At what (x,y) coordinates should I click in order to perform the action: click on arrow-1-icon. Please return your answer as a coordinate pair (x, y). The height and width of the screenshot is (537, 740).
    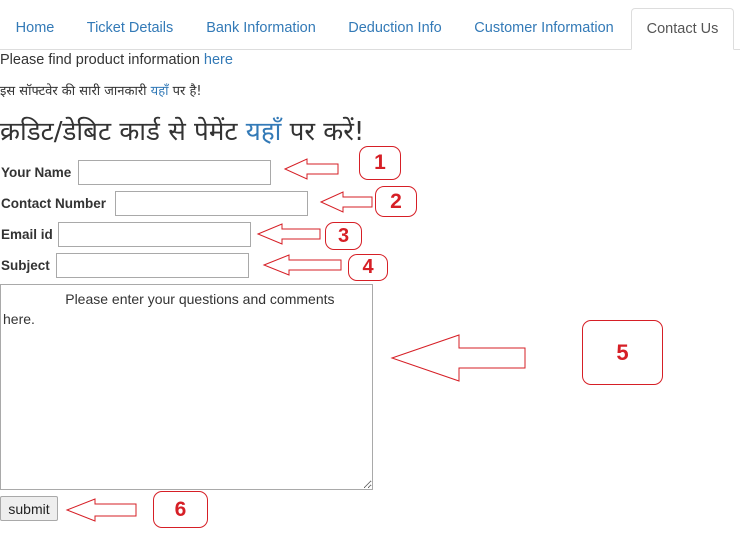
    Looking at the image, I should click on (311, 169).